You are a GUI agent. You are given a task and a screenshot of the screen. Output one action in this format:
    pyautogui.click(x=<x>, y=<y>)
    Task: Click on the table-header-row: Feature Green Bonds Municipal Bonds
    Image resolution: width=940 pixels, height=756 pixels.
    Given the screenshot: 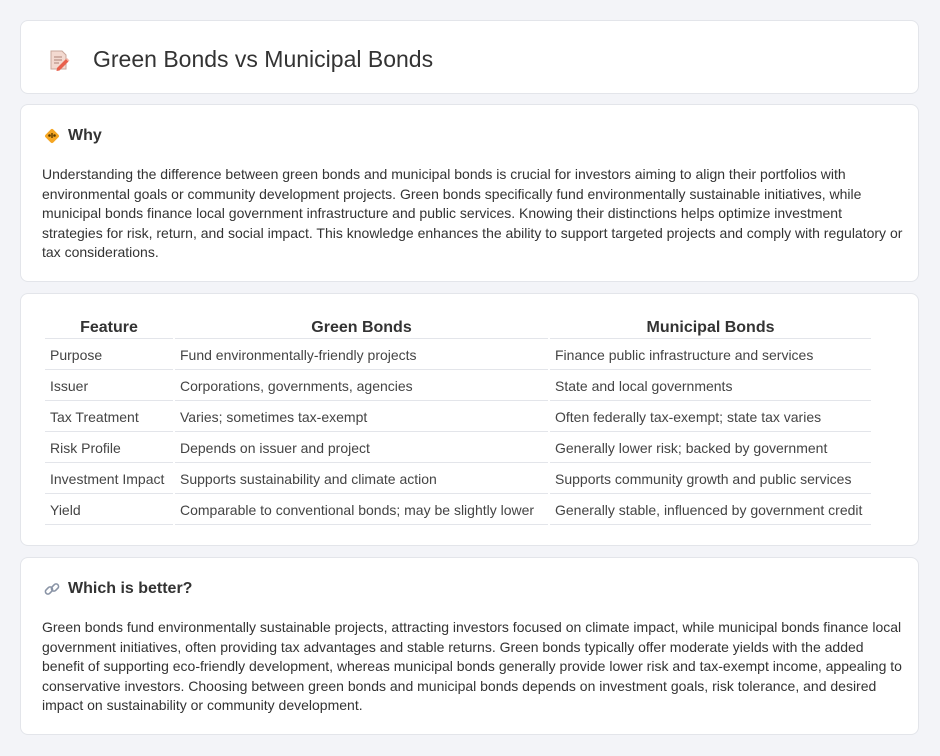 What is the action you would take?
    pyautogui.click(x=458, y=328)
    